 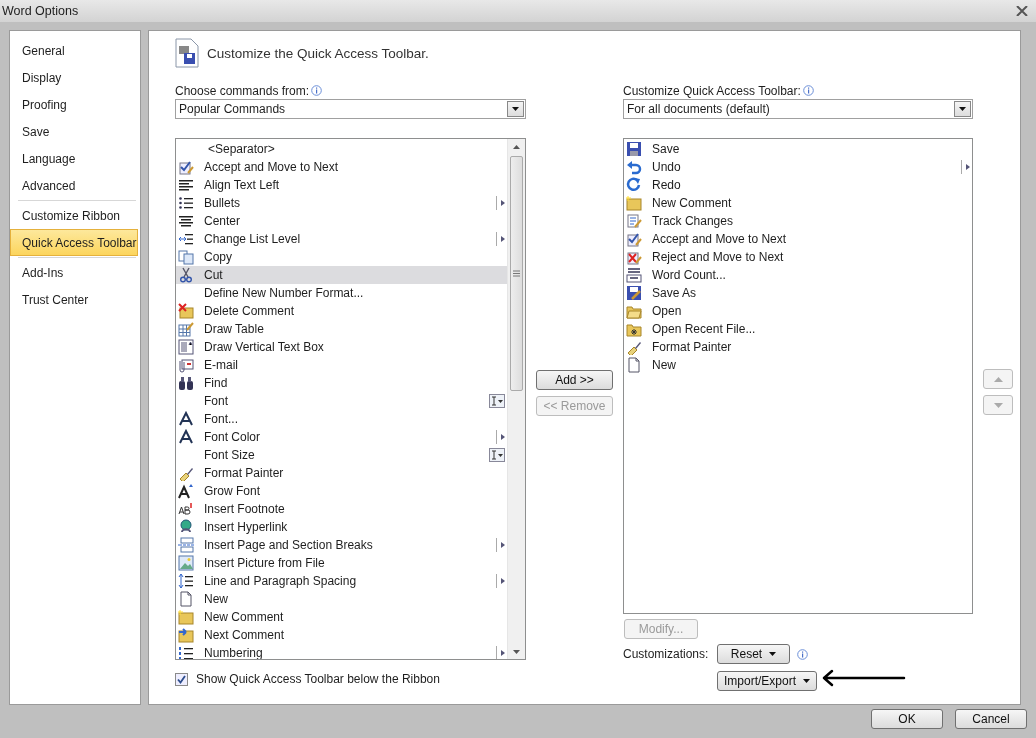 What do you see at coordinates (341, 221) in the screenshot?
I see `command-list-item: Center` at bounding box center [341, 221].